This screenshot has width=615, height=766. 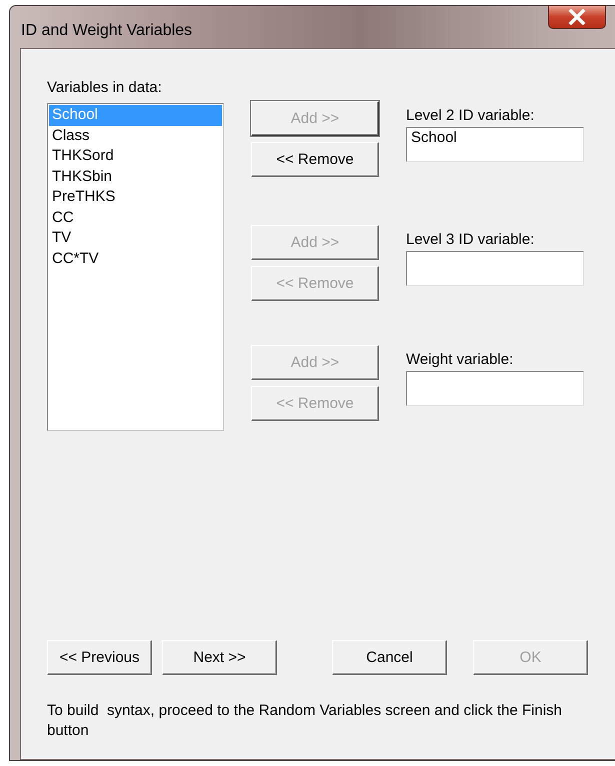 I want to click on variable-list: School Class THKSord THKSbin PreTHKS CC TV CC*TV, so click(x=135, y=267).